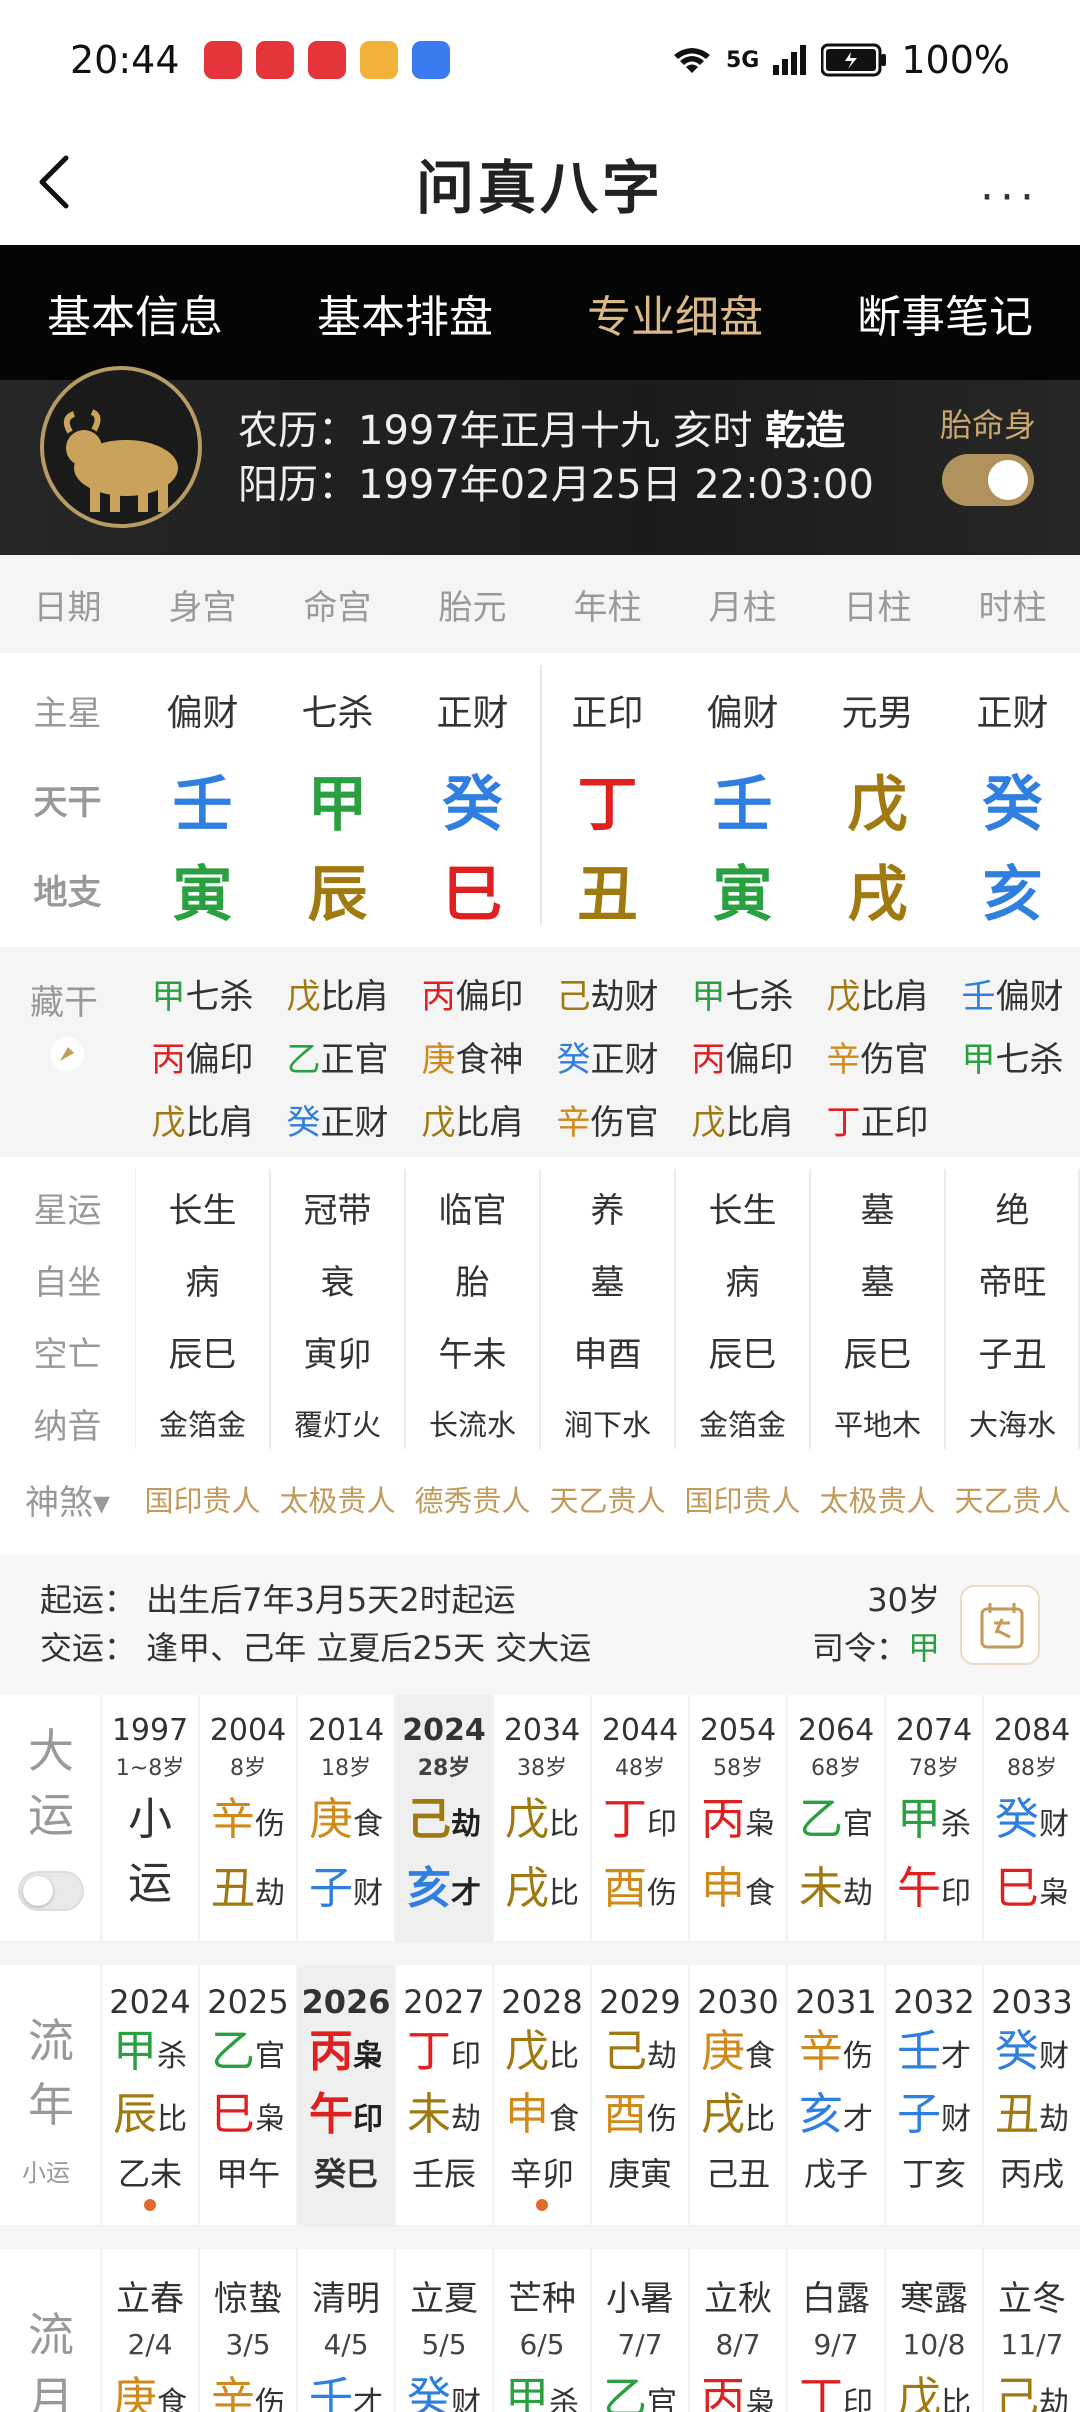  I want to click on liuyue-column: 寒露 10/8 戊比, so click(933, 2330).